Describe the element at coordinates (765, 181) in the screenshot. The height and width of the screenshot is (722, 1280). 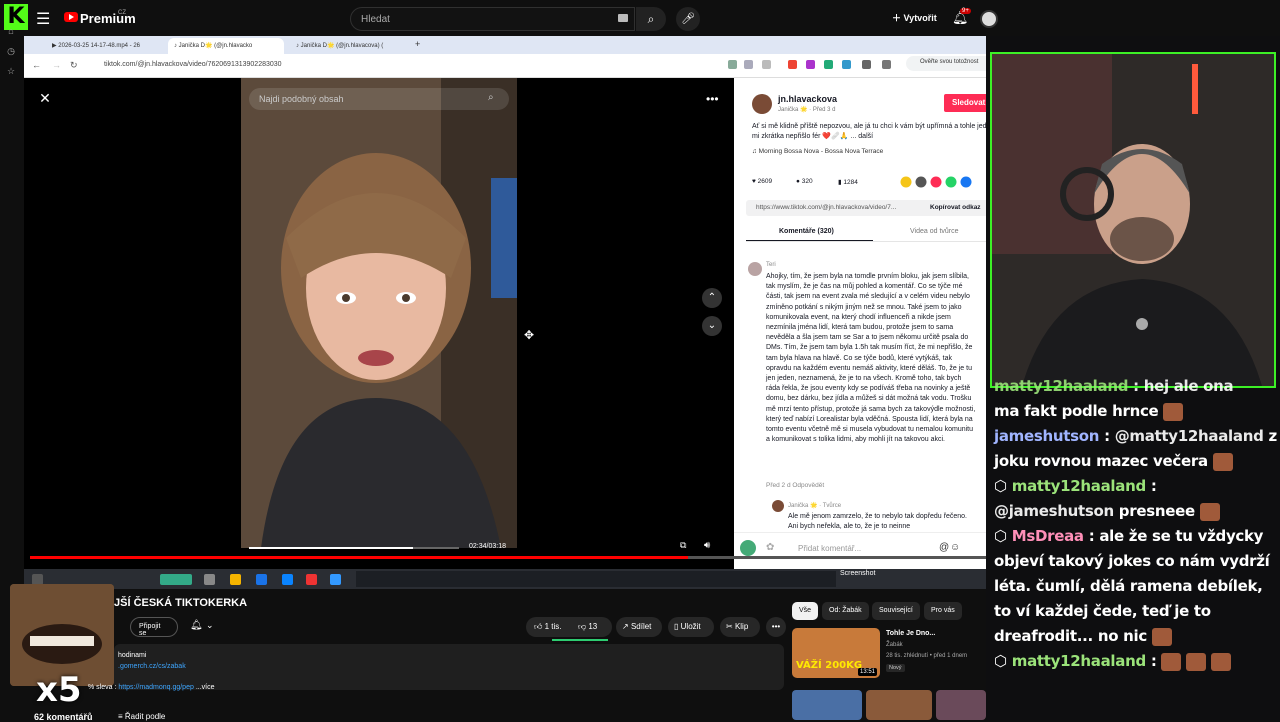
I see `like-count: 2609` at that location.